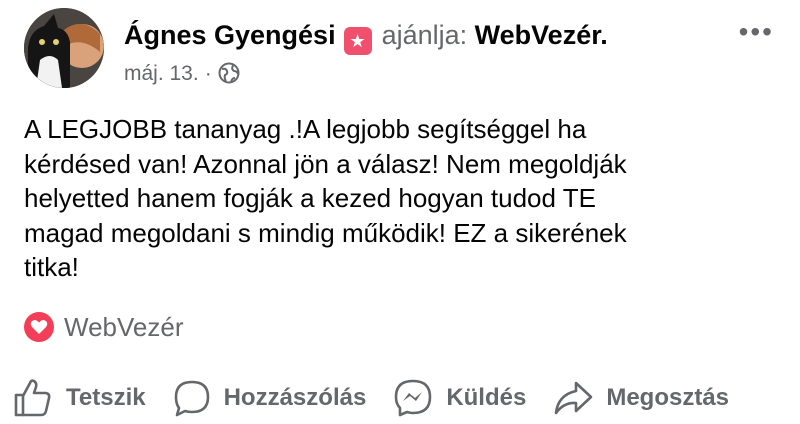 Image resolution: width=800 pixels, height=424 pixels. Describe the element at coordinates (295, 397) in the screenshot. I see `comment-label: Hozzászólás` at that location.